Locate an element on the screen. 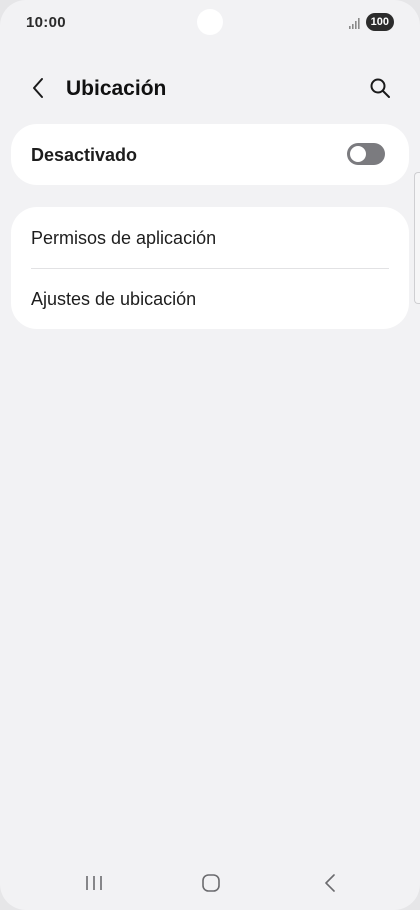 Image resolution: width=420 pixels, height=910 pixels. list-item-app-permissions: Permisos de aplicación is located at coordinates (210, 237).